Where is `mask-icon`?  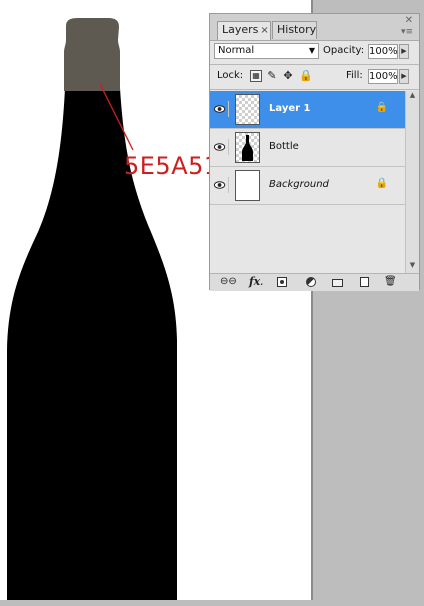 mask-icon is located at coordinates (282, 282).